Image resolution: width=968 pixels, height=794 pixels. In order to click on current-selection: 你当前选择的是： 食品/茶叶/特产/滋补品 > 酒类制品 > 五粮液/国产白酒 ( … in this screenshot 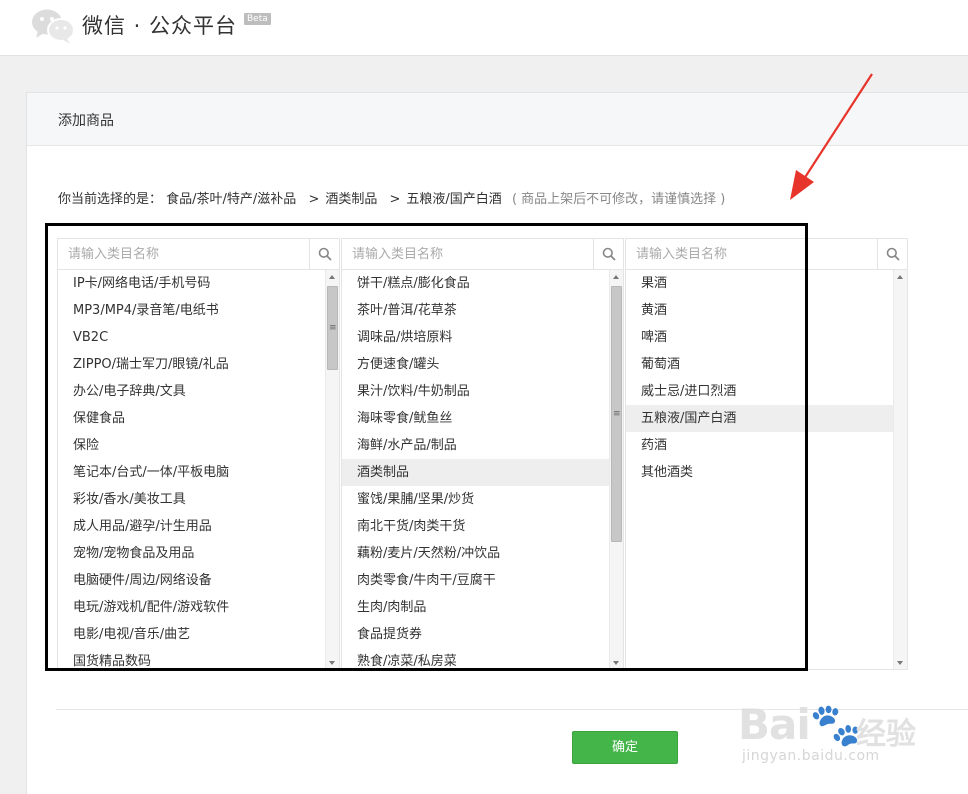, I will do `click(391, 197)`.